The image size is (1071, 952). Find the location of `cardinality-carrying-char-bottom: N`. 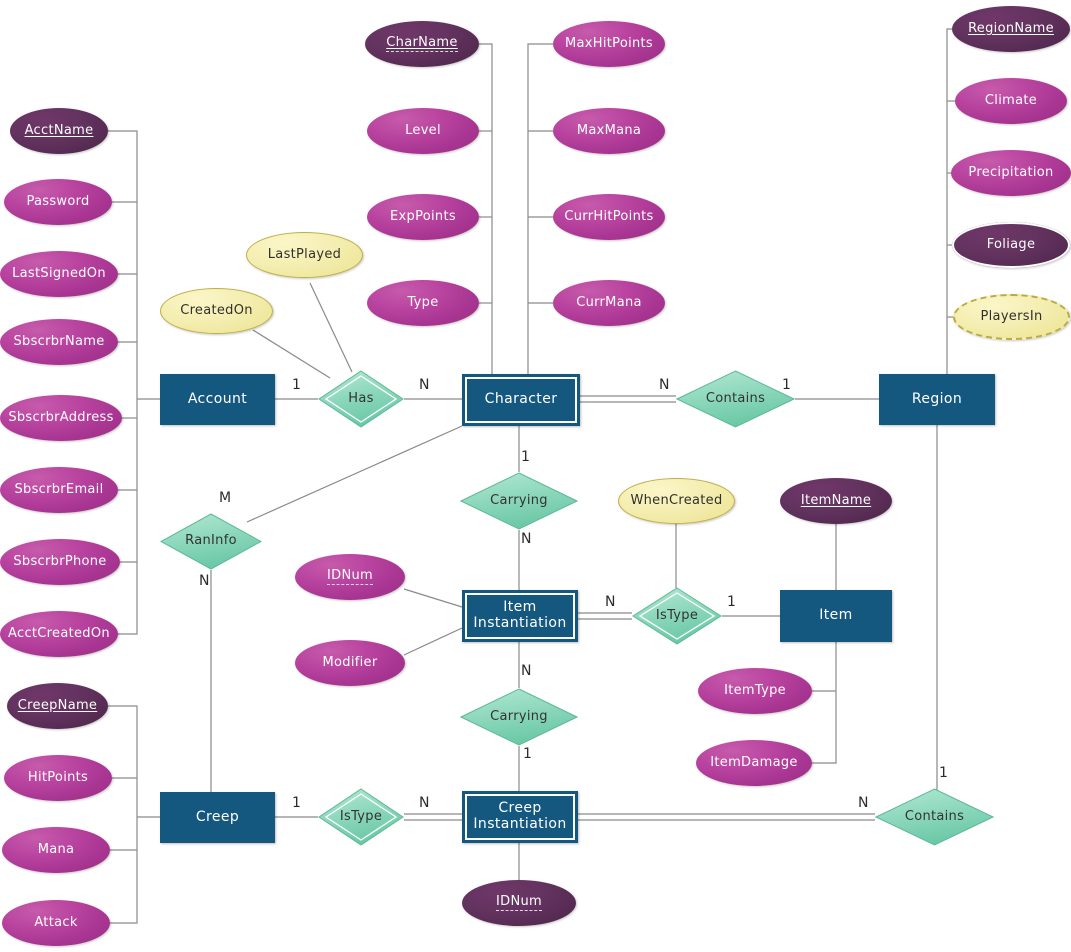

cardinality-carrying-char-bottom: N is located at coordinates (526, 539).